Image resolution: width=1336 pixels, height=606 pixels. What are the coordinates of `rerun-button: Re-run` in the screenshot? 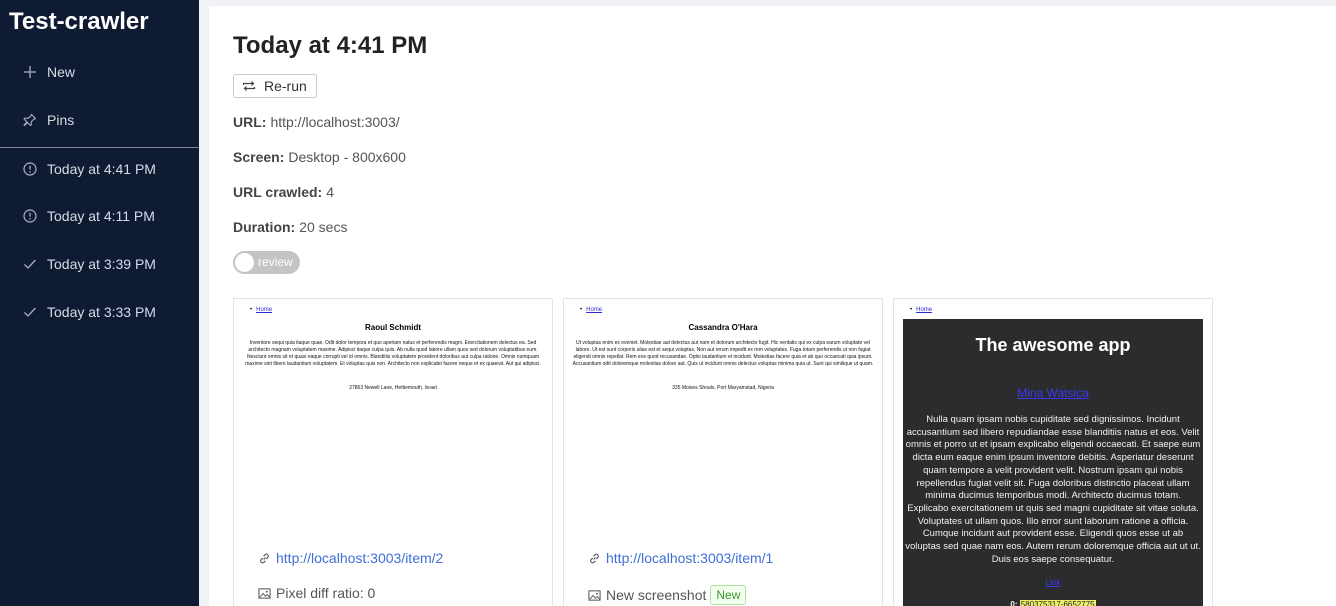 It's located at (275, 86).